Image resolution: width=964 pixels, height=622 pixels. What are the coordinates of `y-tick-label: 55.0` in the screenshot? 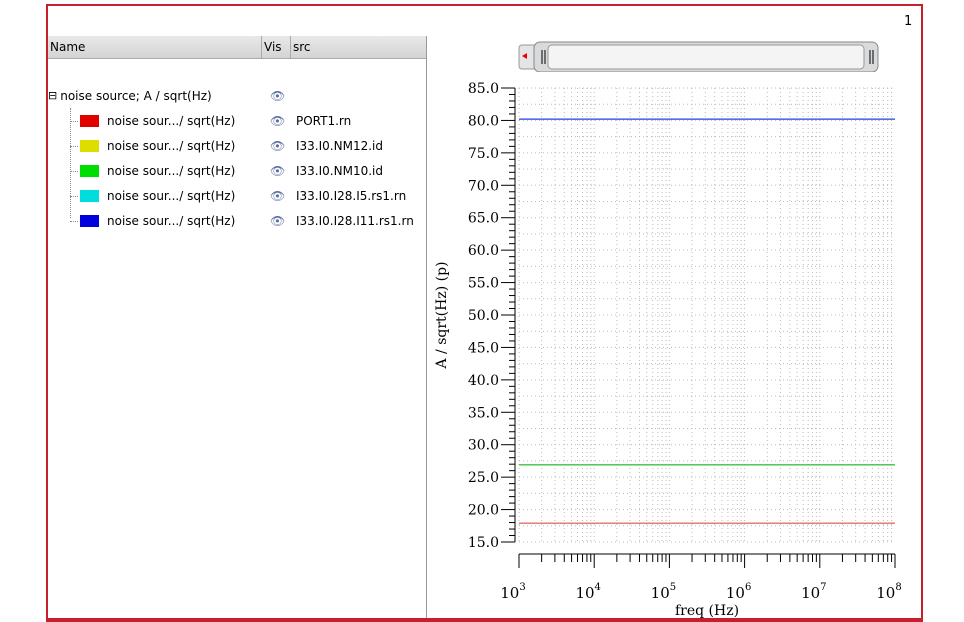 It's located at (483, 284).